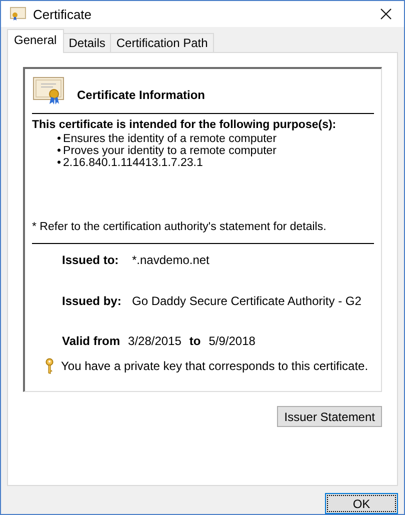 This screenshot has height=515, width=405. Describe the element at coordinates (155, 341) in the screenshot. I see `date-value: 3/28/2015` at that location.